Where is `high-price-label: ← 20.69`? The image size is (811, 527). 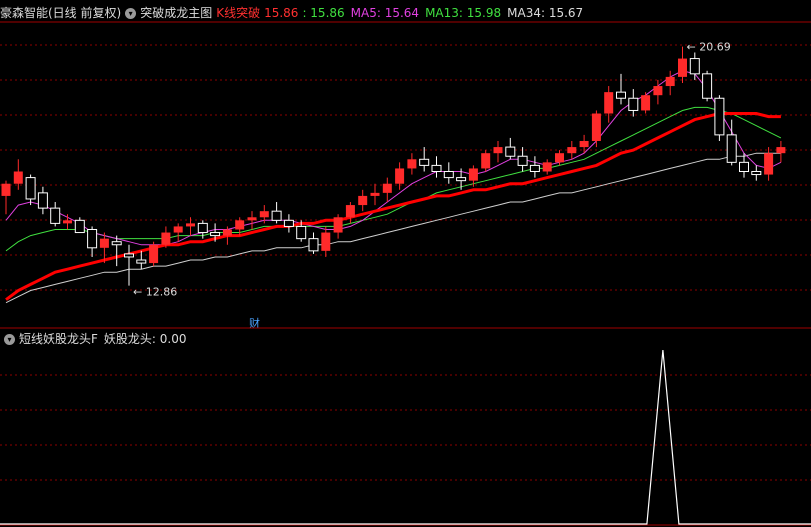
high-price-label: ← 20.69 is located at coordinates (709, 47).